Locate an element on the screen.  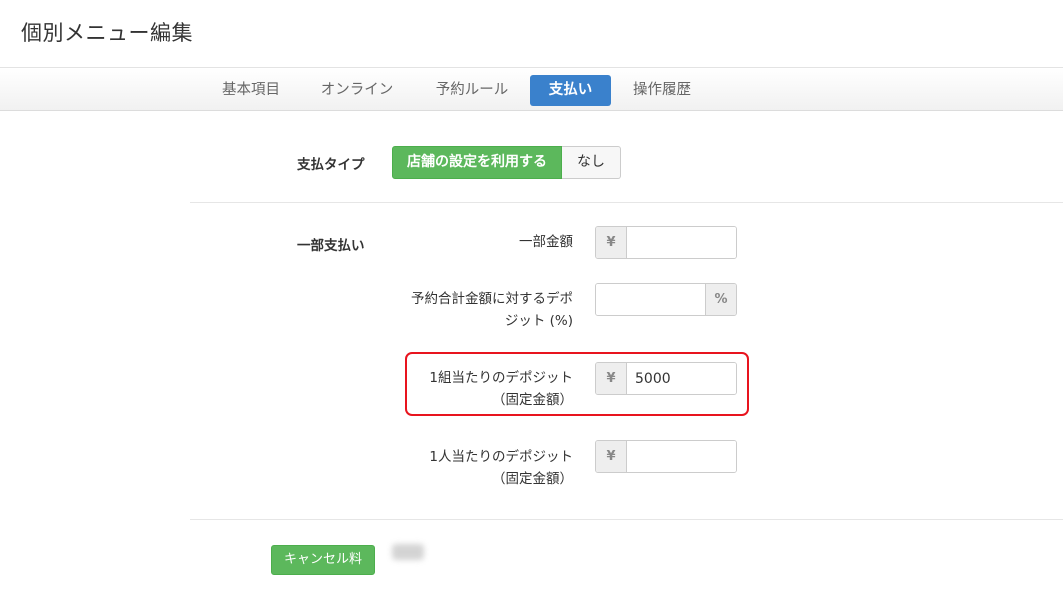
deposit-per-group-group: ¥ is located at coordinates (666, 378).